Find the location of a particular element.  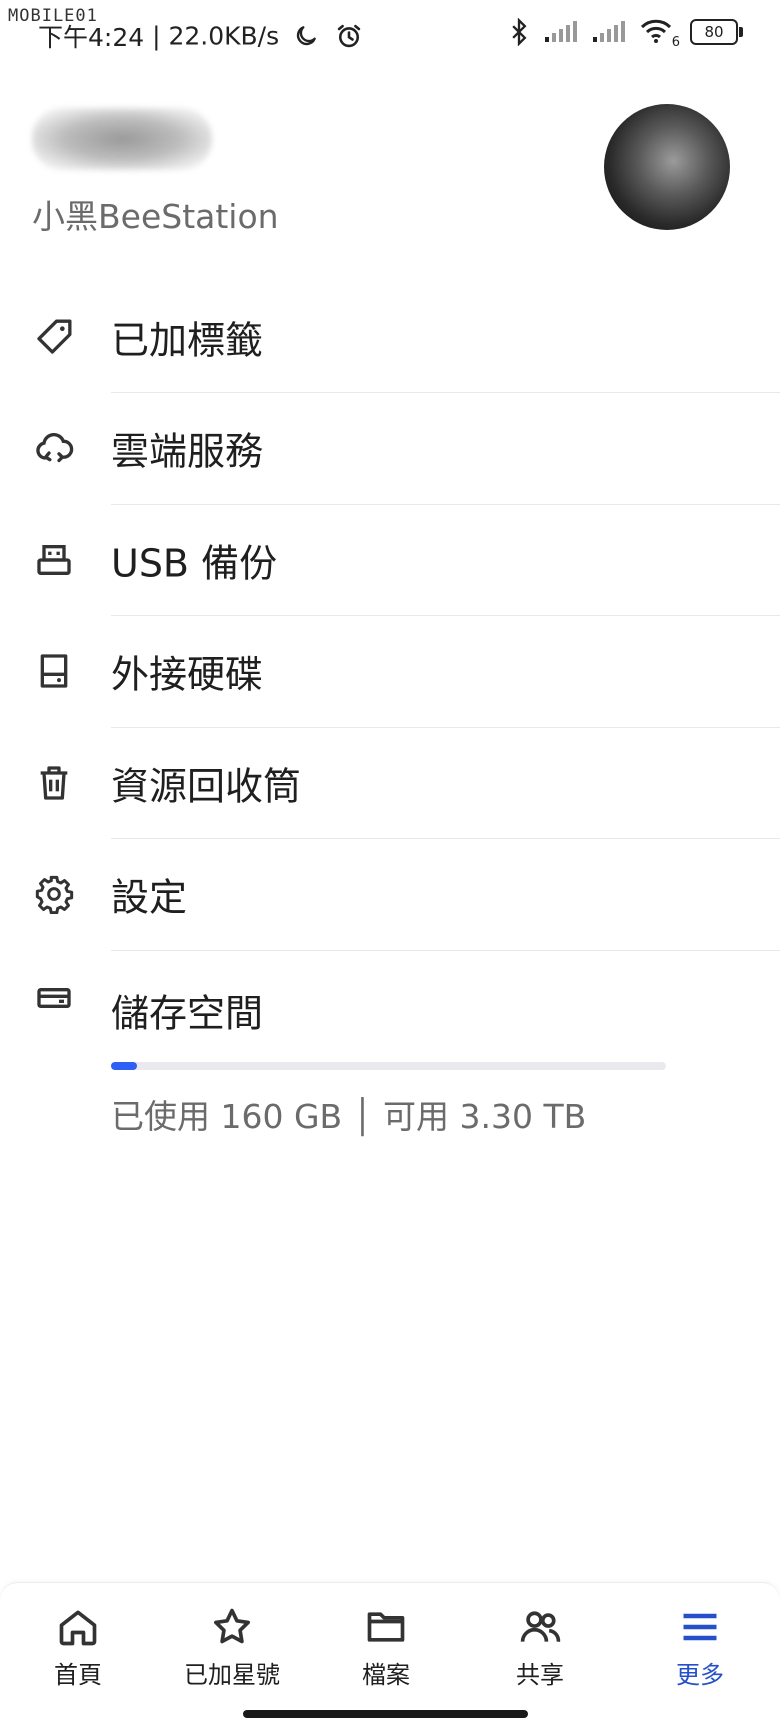

menu-item-settings: 設定 is located at coordinates (390, 894).